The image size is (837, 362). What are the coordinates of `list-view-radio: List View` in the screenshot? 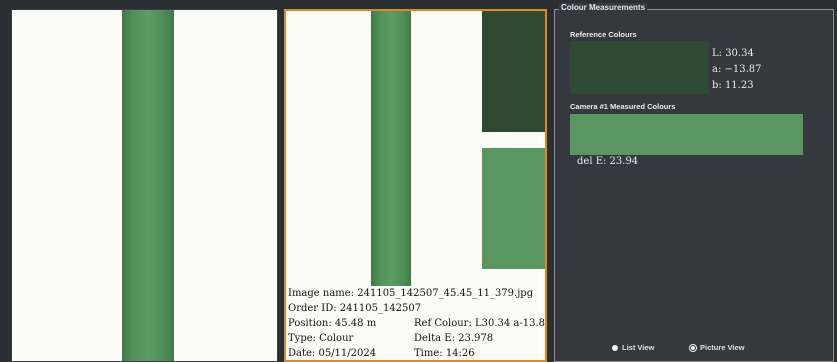 It's located at (633, 347).